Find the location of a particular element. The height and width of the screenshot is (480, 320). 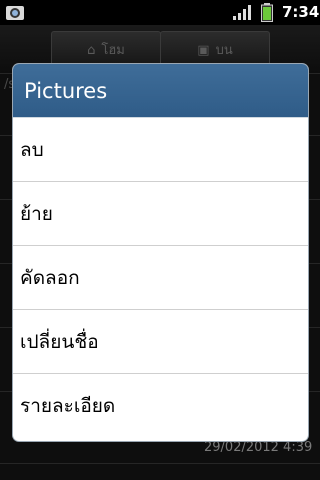

menu-item-rename: เปลี่ยนชื่อ is located at coordinates (160, 342).